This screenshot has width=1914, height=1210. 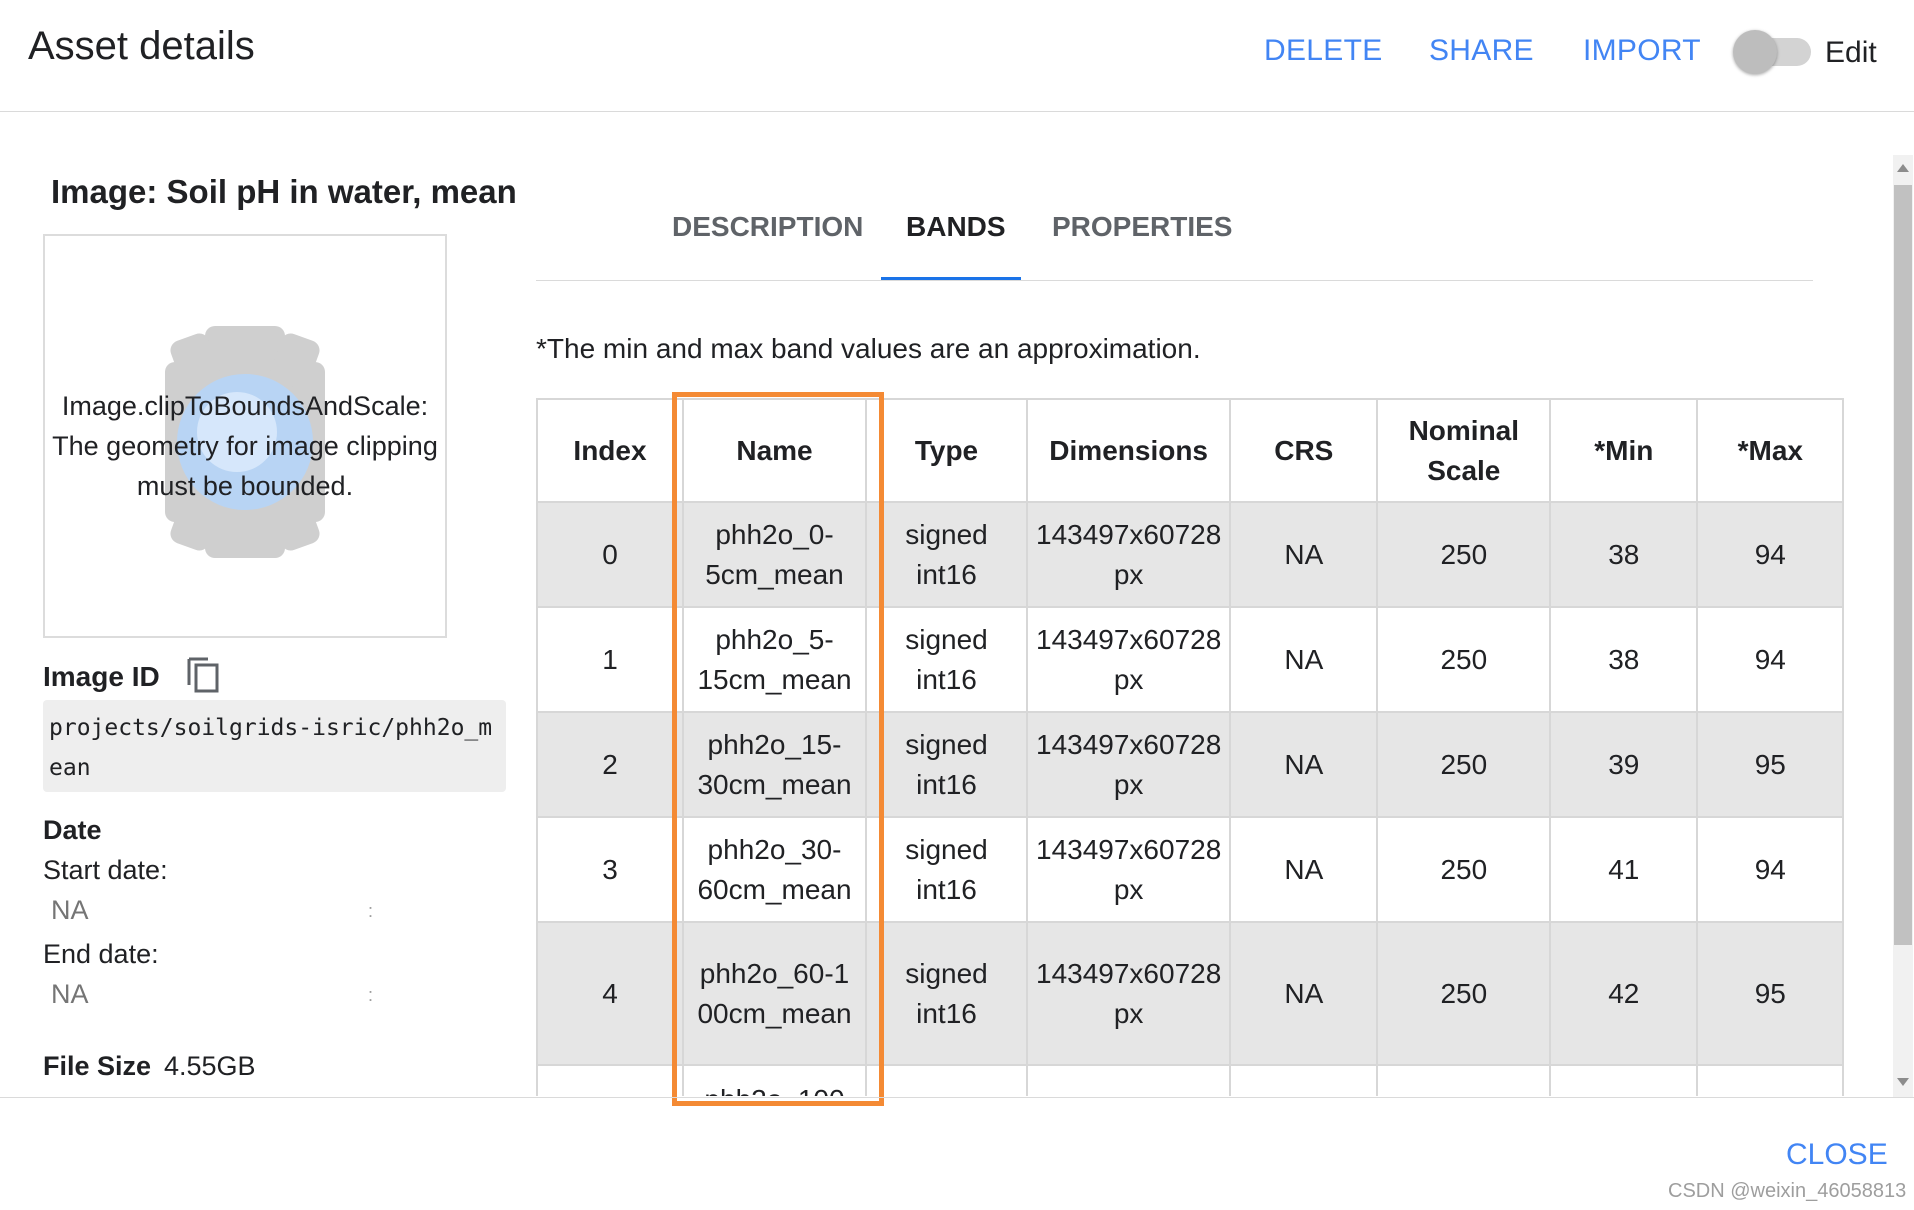 What do you see at coordinates (1624, 1080) in the screenshot?
I see `band-min` at bounding box center [1624, 1080].